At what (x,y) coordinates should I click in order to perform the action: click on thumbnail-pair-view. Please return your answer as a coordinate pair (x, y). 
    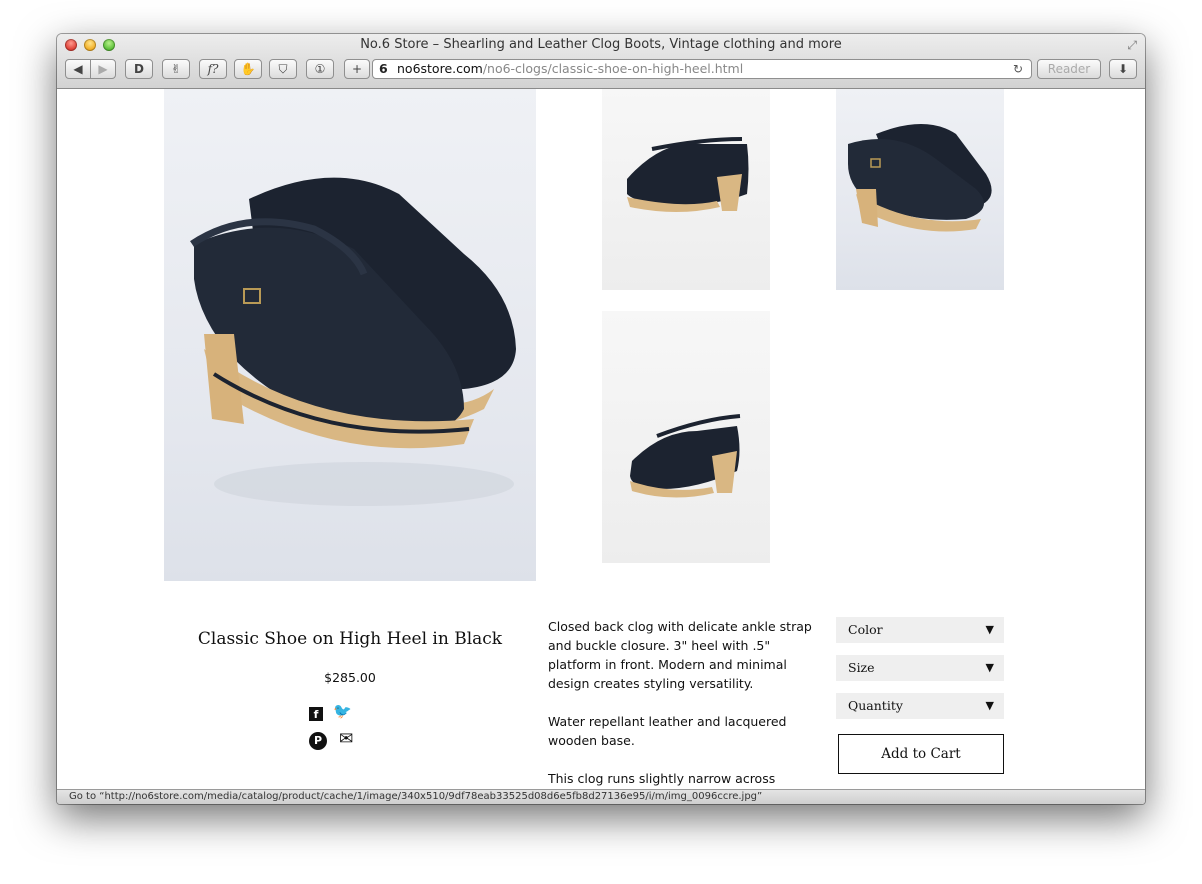
    Looking at the image, I should click on (920, 189).